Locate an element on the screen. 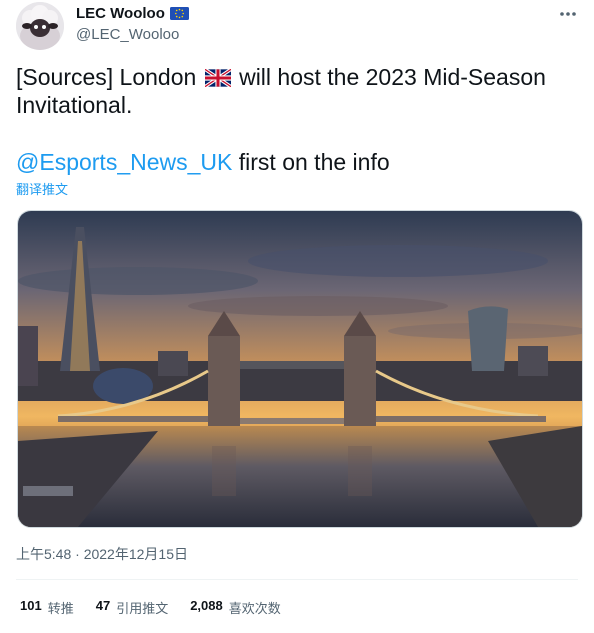 The image size is (594, 633). quote-tweets-stat: 47 引用推文 is located at coordinates (132, 607).